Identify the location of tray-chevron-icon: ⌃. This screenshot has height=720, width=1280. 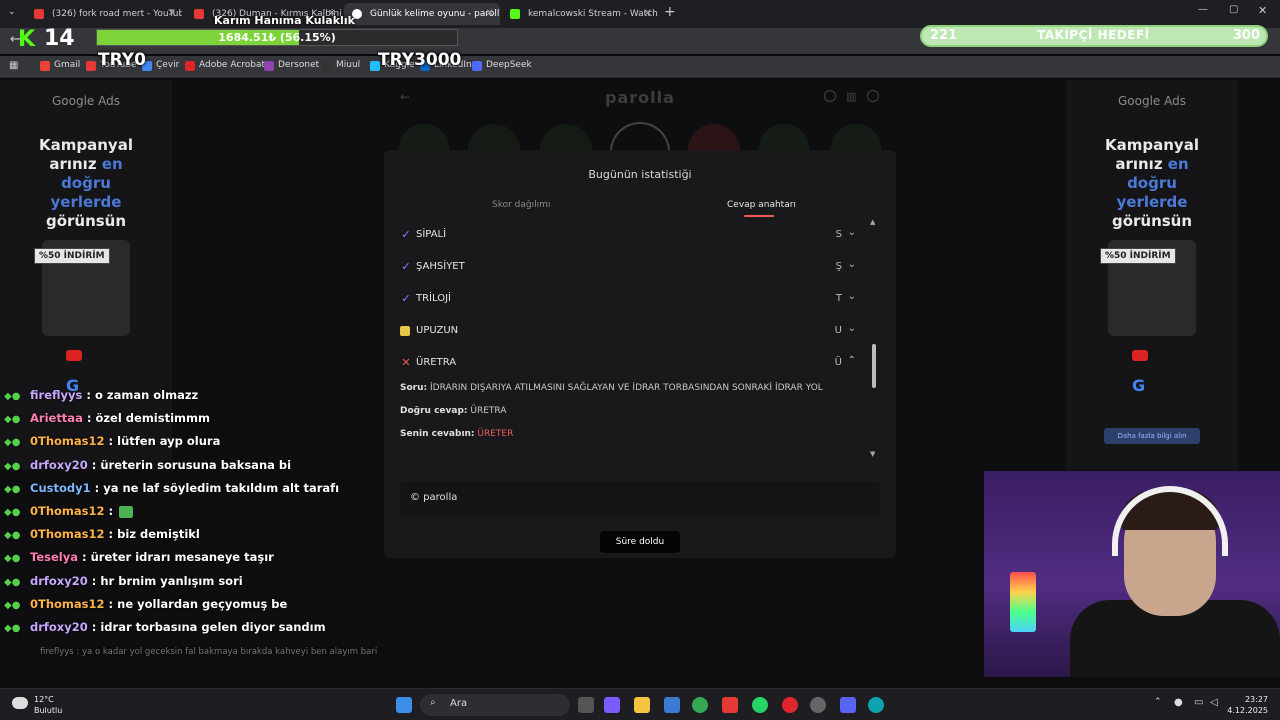
(1158, 702).